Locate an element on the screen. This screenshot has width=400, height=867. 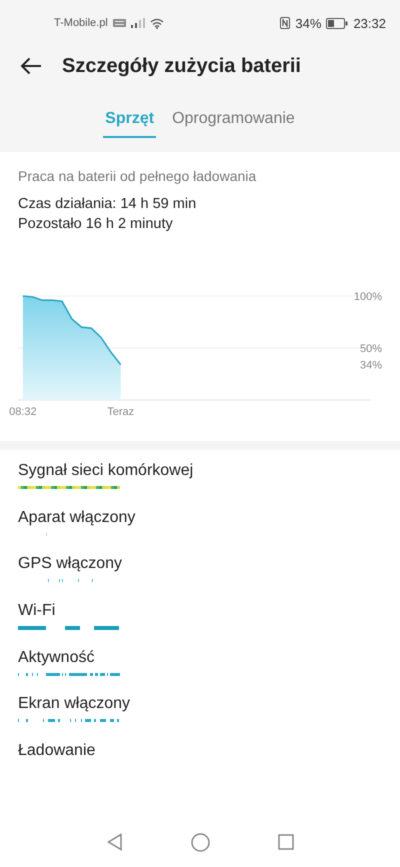
runtime-text: Czas działania: 14 h 59 min is located at coordinates (108, 204).